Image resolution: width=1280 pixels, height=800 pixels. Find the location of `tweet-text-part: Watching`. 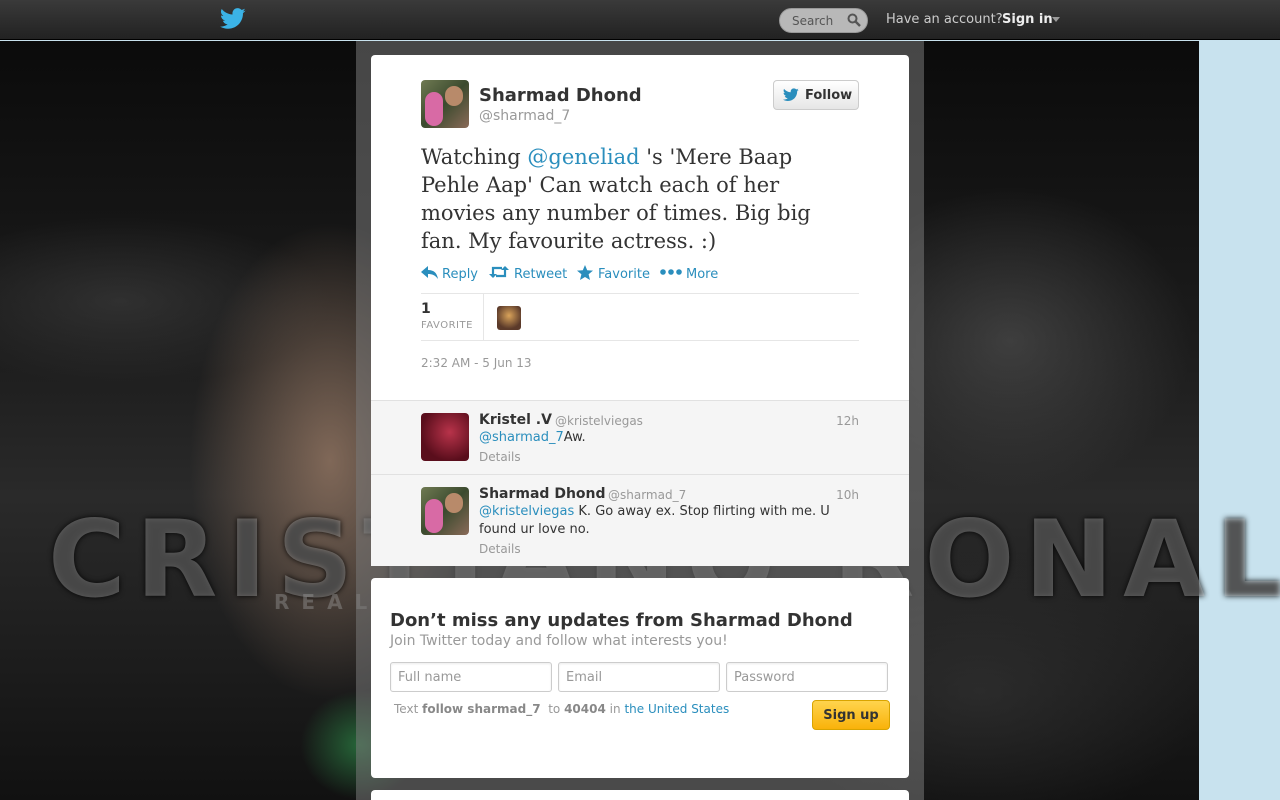

tweet-text-part: Watching is located at coordinates (474, 157).